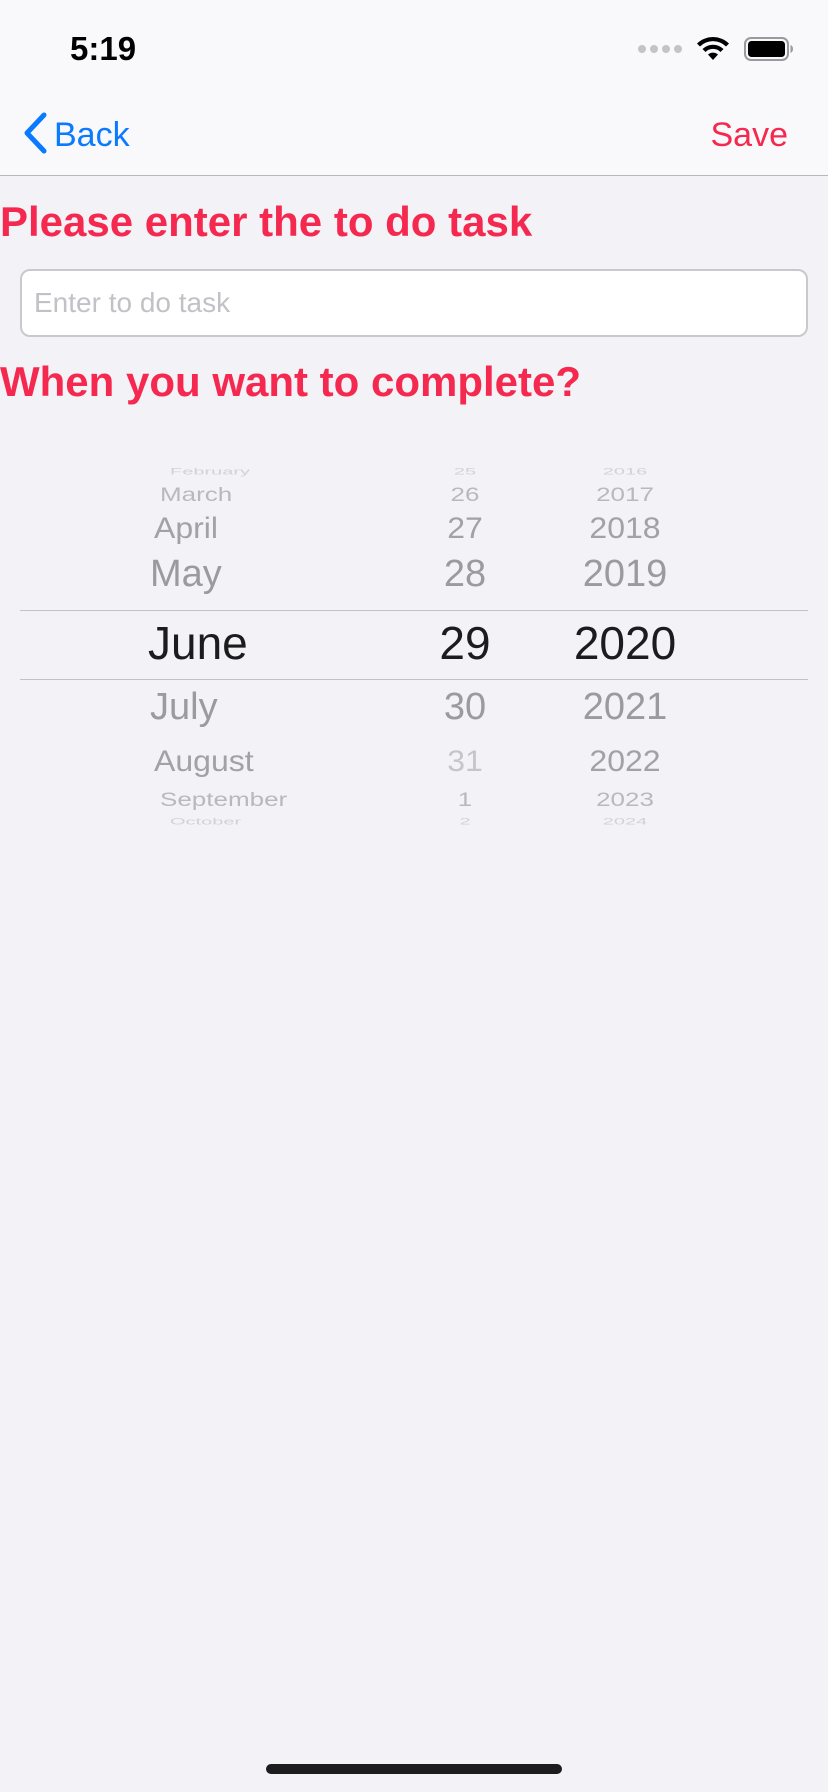  What do you see at coordinates (414, 1769) in the screenshot?
I see `home-indicator` at bounding box center [414, 1769].